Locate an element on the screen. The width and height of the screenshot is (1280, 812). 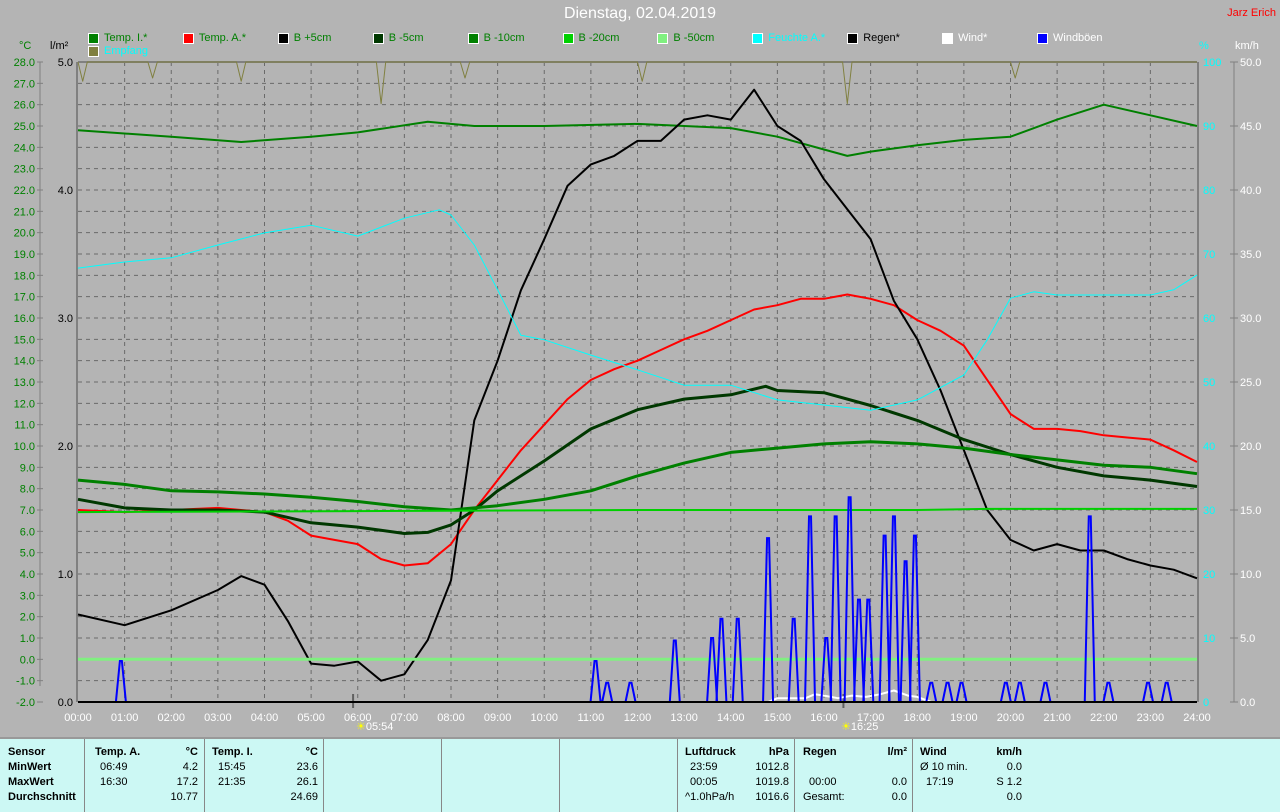
wind-tick-label: 20.0 is located at coordinates (1250, 447).